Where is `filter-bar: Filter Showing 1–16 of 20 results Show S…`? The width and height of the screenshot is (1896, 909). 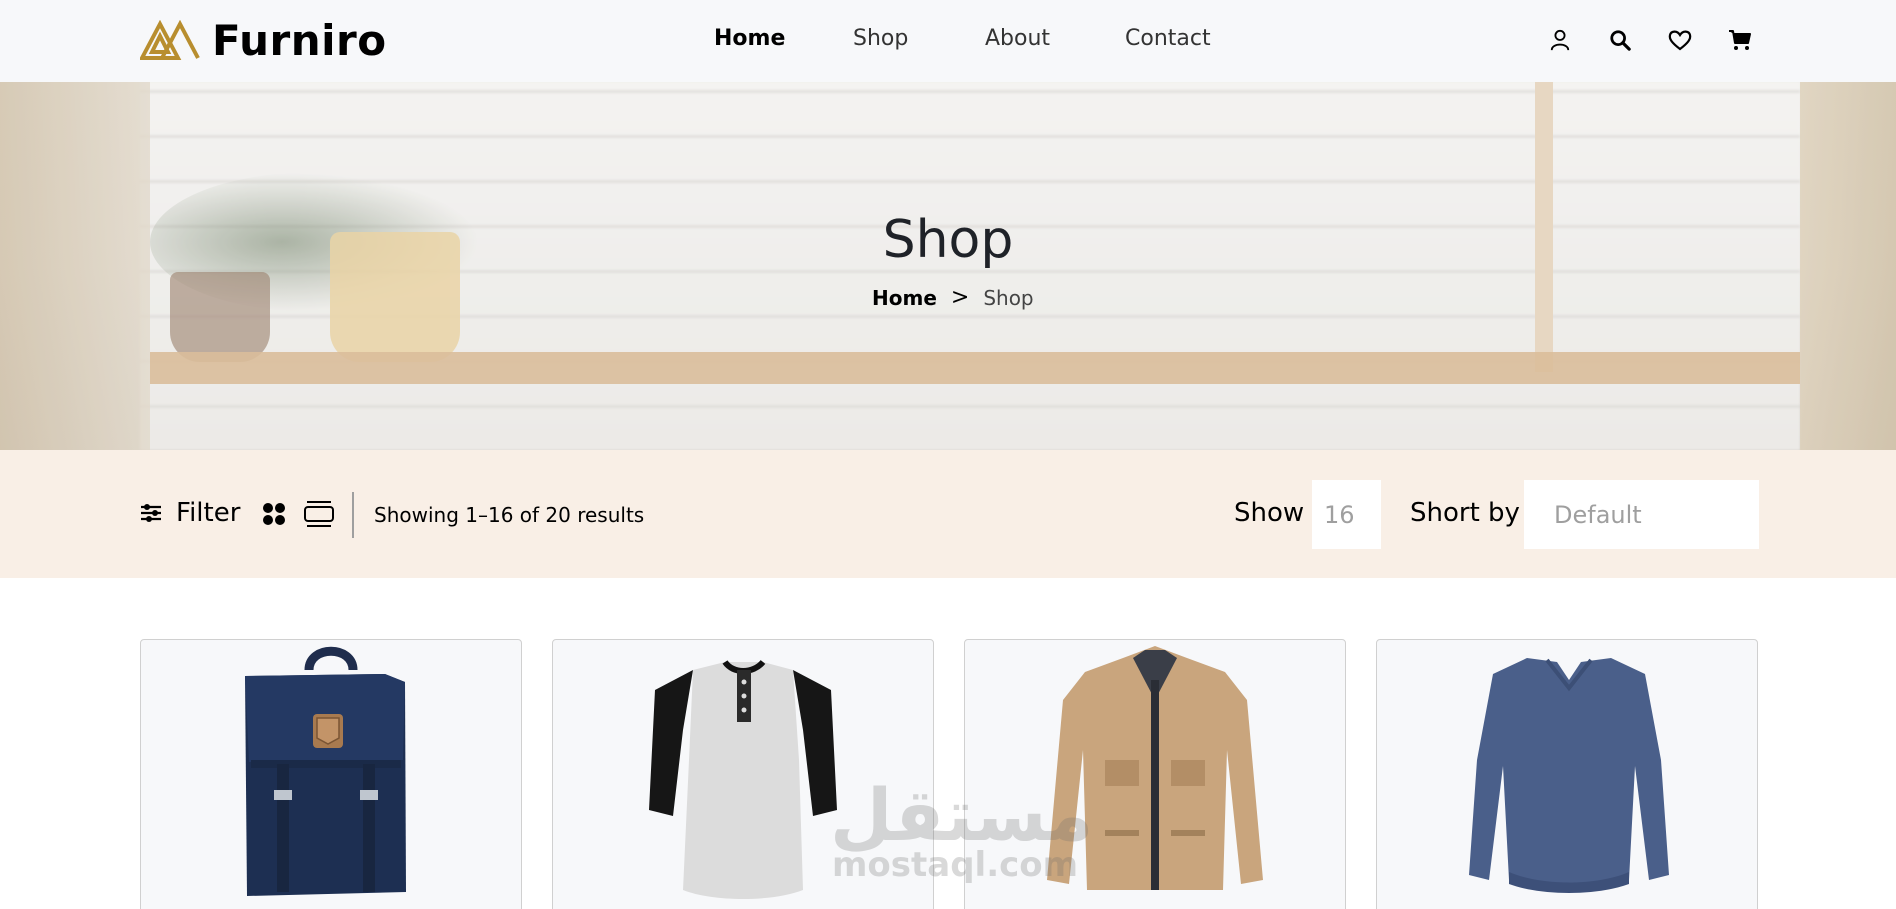
filter-bar: Filter Showing 1–16 of 20 results Show S… is located at coordinates (948, 514).